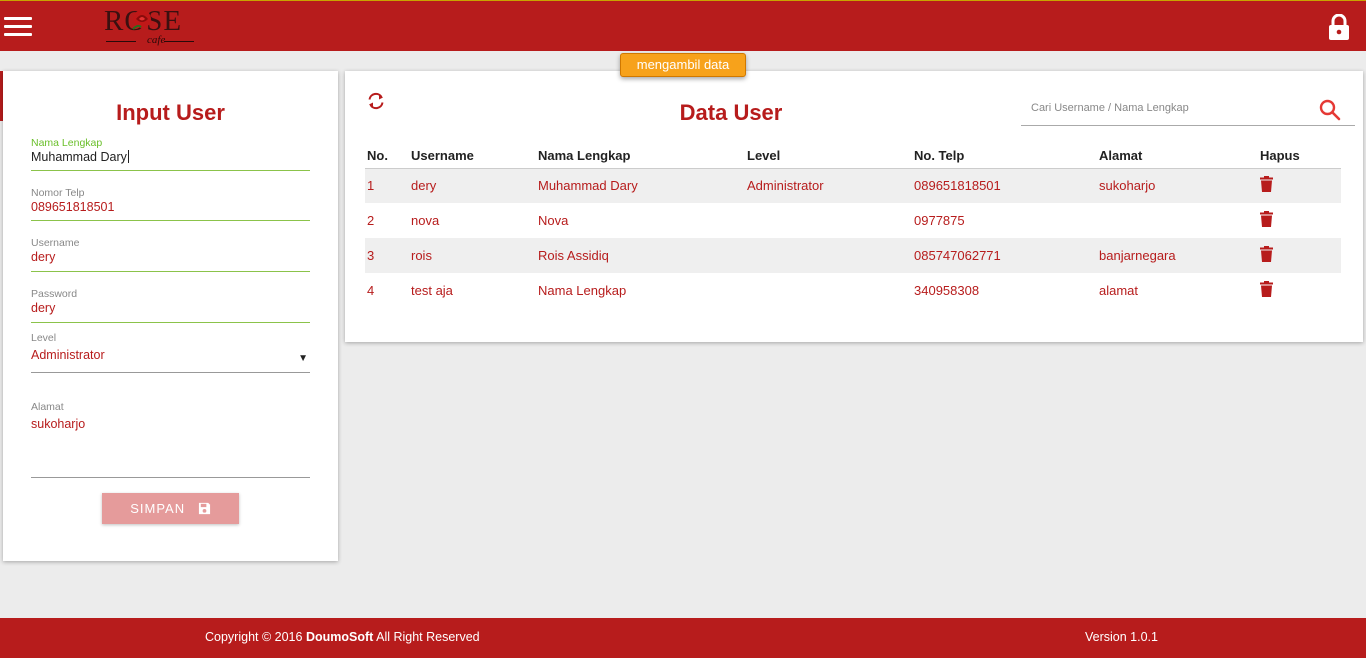 This screenshot has width=1366, height=658. Describe the element at coordinates (1166, 108) in the screenshot. I see `search-input` at that location.